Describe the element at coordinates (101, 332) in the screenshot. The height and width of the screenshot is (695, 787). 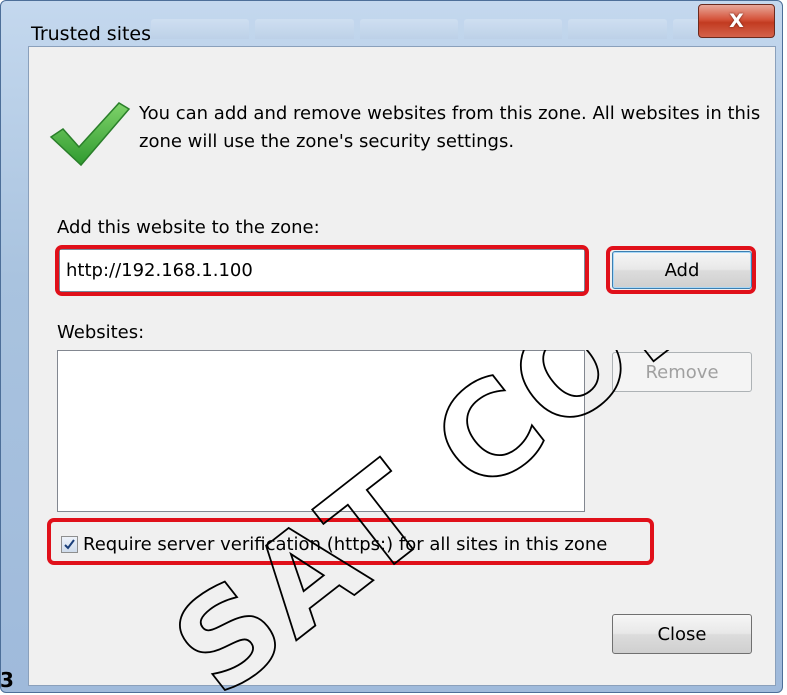
I see `websites-label: Websites:` at that location.